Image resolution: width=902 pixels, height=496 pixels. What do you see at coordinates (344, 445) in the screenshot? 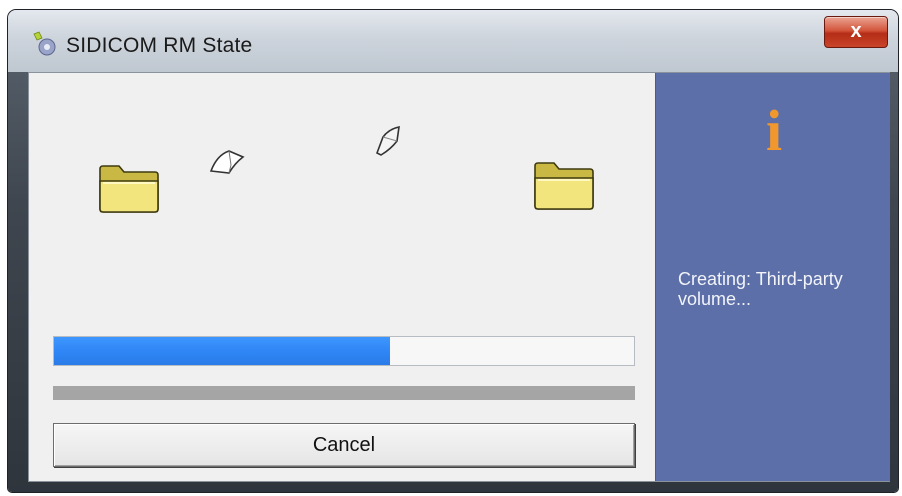
I see `cancel-button: Cancel` at bounding box center [344, 445].